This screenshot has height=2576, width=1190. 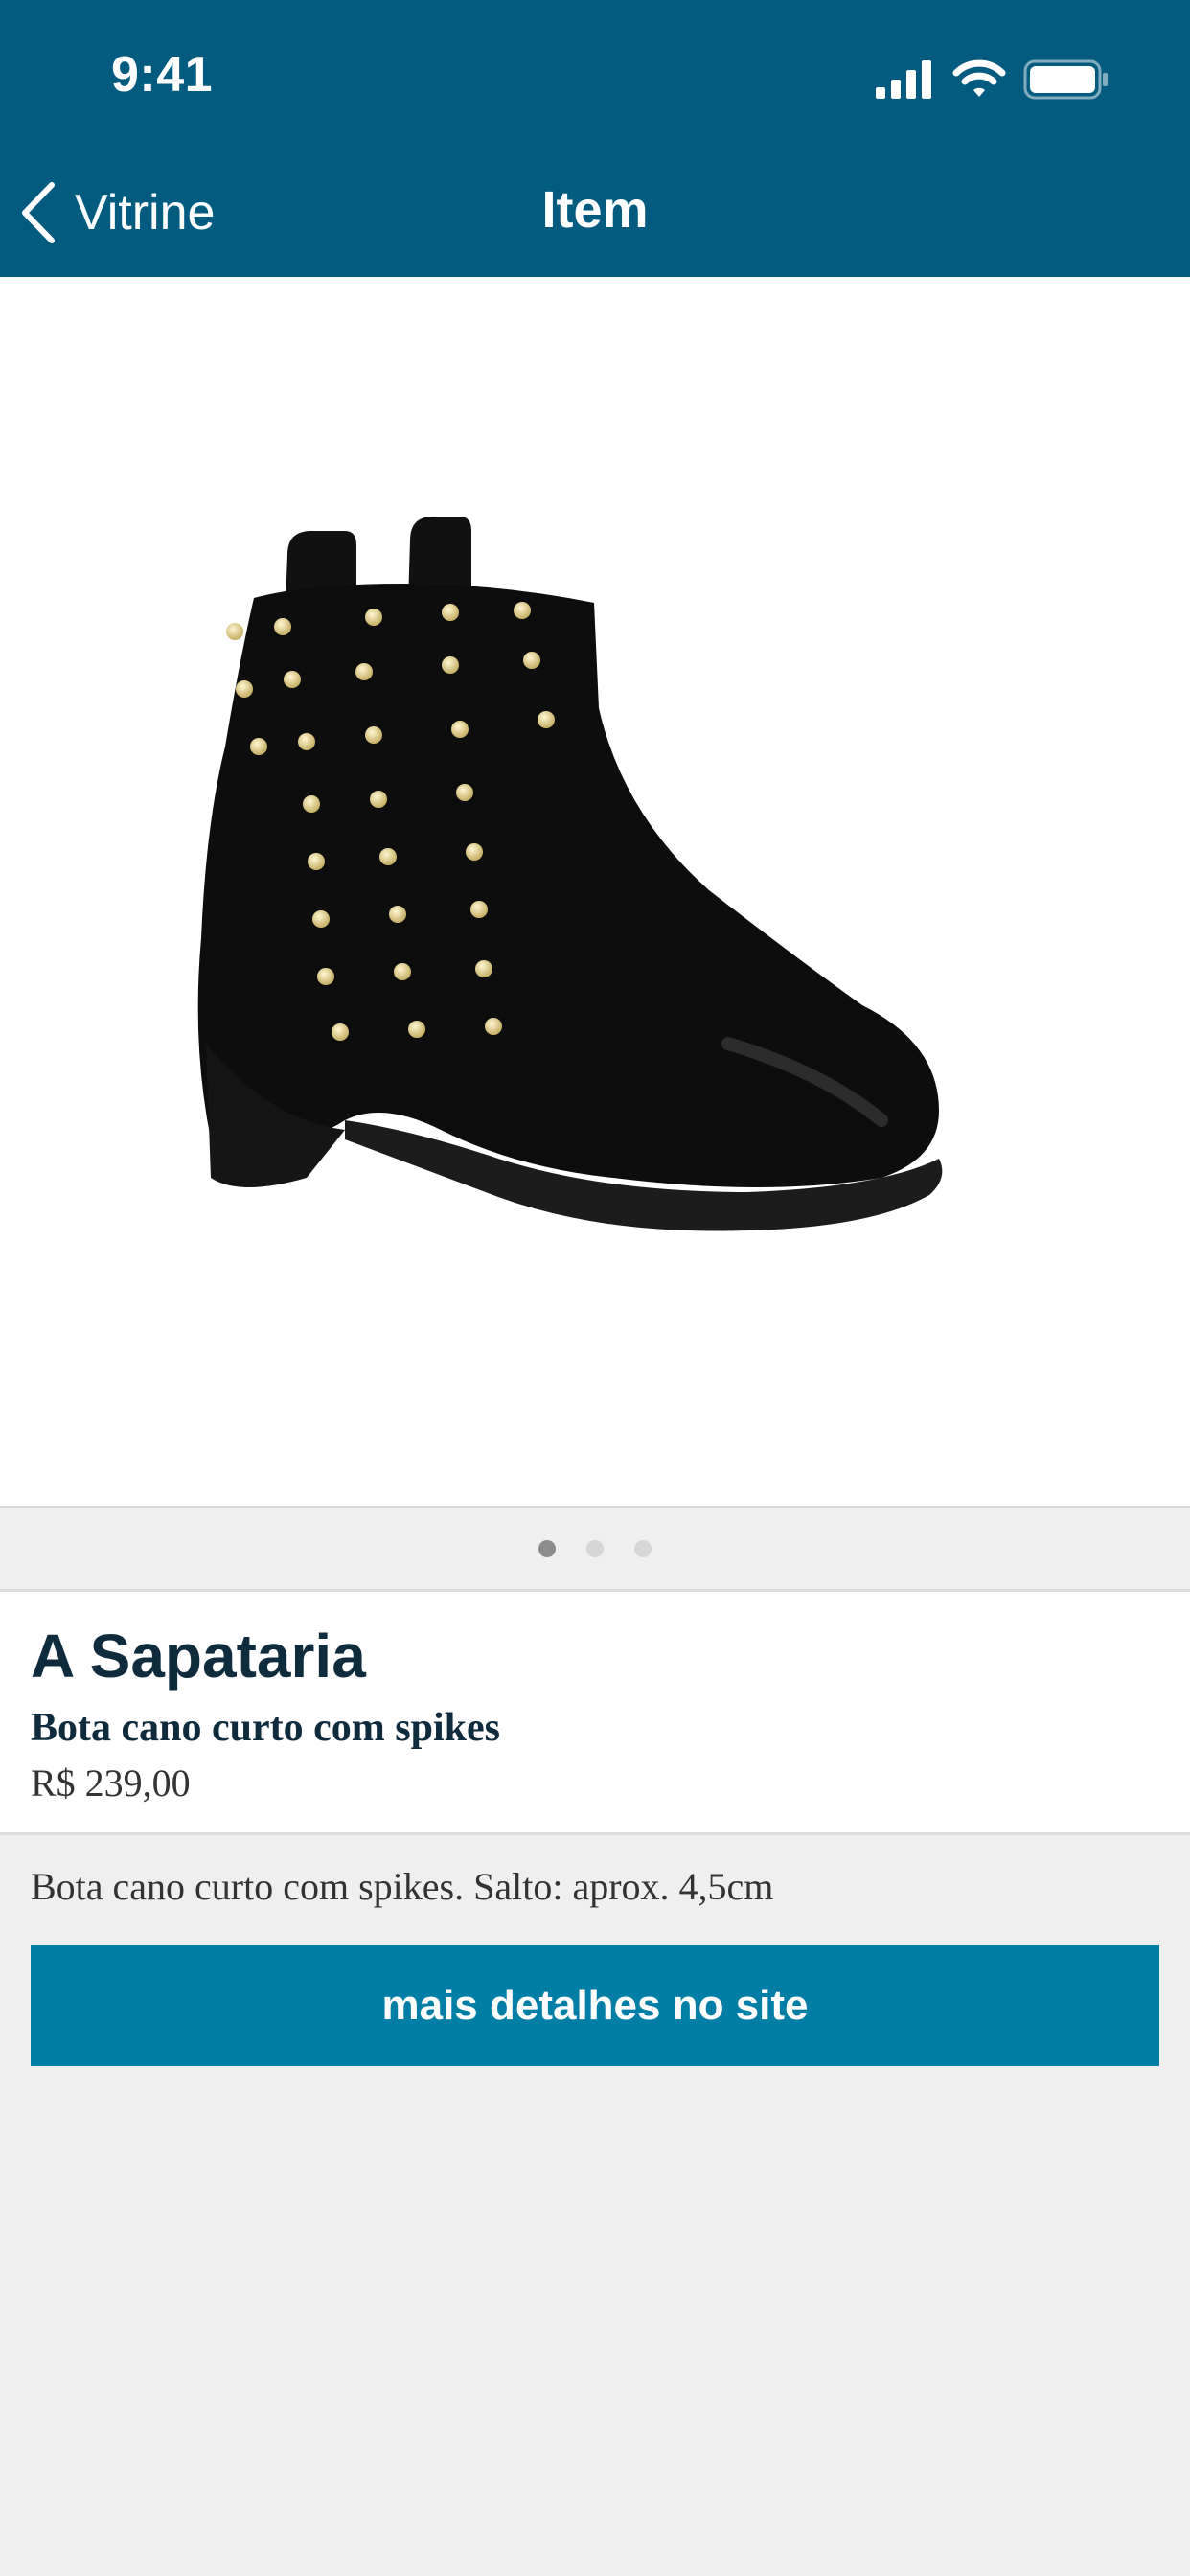 I want to click on details-button: mais detalhes no site, so click(x=595, y=2005).